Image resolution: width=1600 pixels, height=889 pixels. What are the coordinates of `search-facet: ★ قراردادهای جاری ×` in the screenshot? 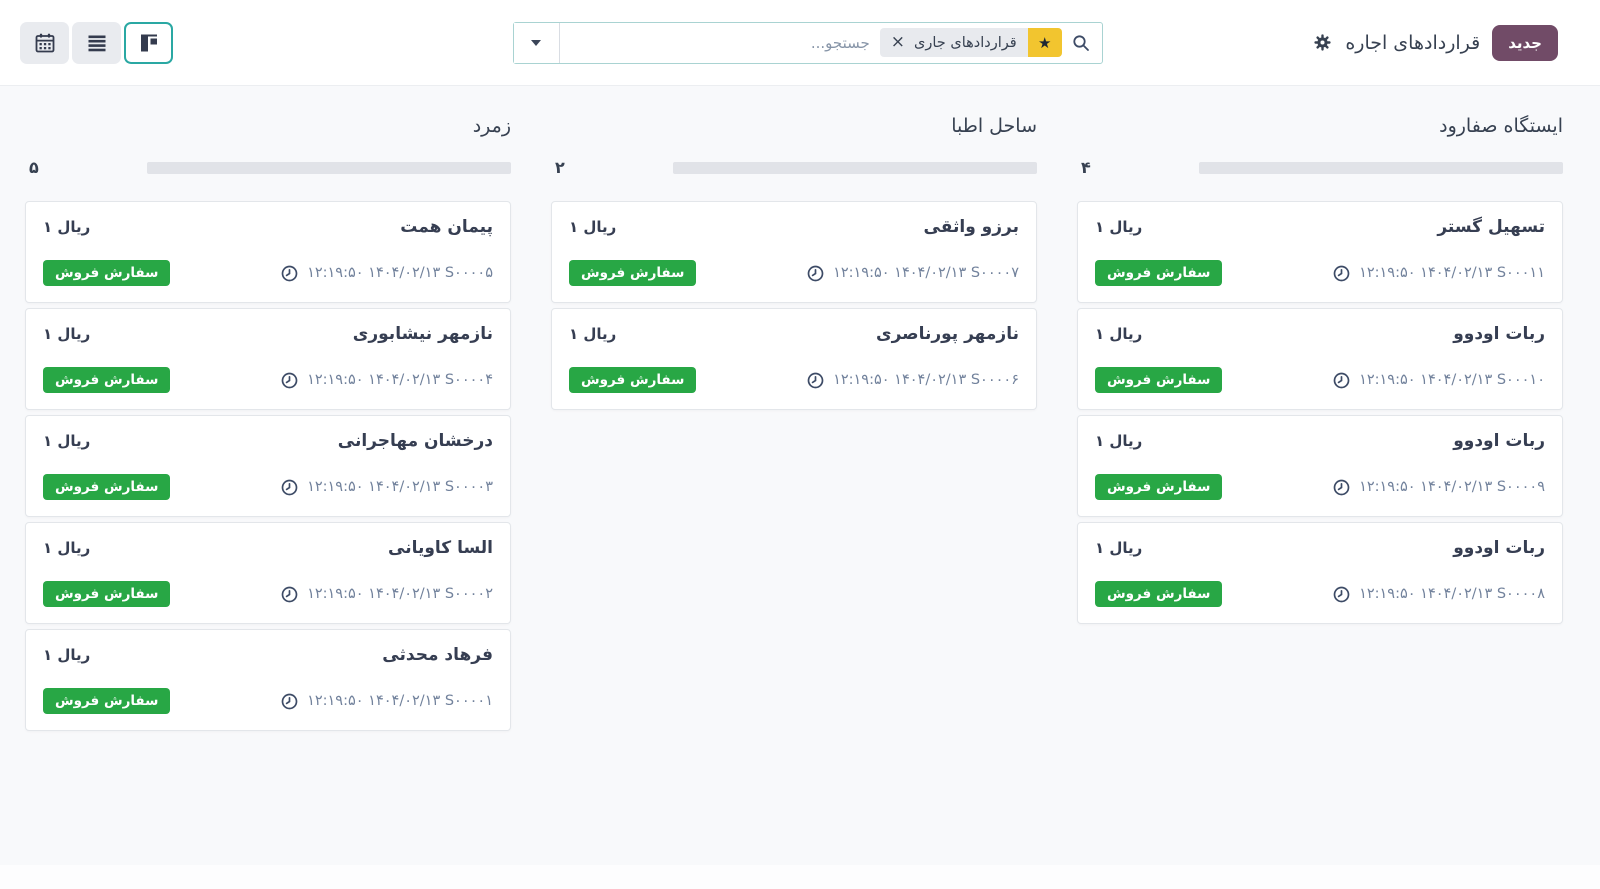 It's located at (970, 42).